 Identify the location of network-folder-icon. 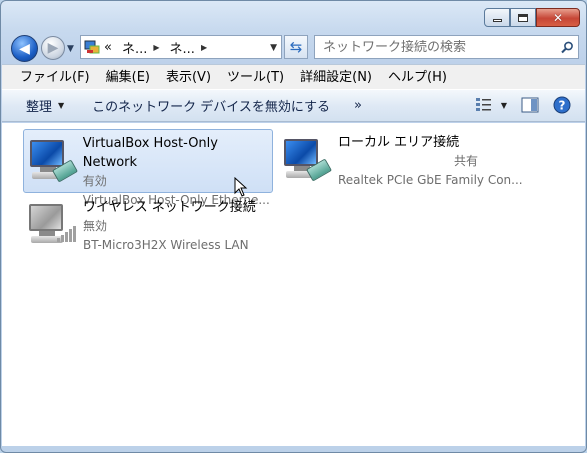
(92, 47).